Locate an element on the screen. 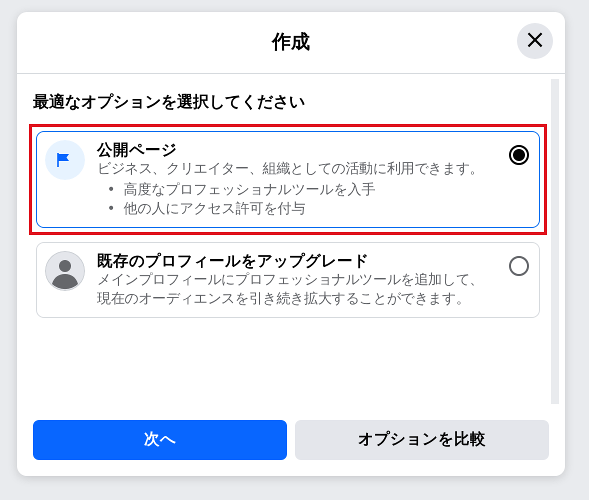 This screenshot has height=500, width=589. flag-icon is located at coordinates (65, 160).